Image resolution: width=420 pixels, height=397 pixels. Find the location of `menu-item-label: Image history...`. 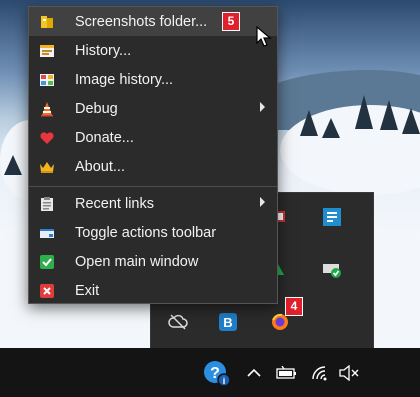

menu-item-label: Image history... is located at coordinates (124, 79).